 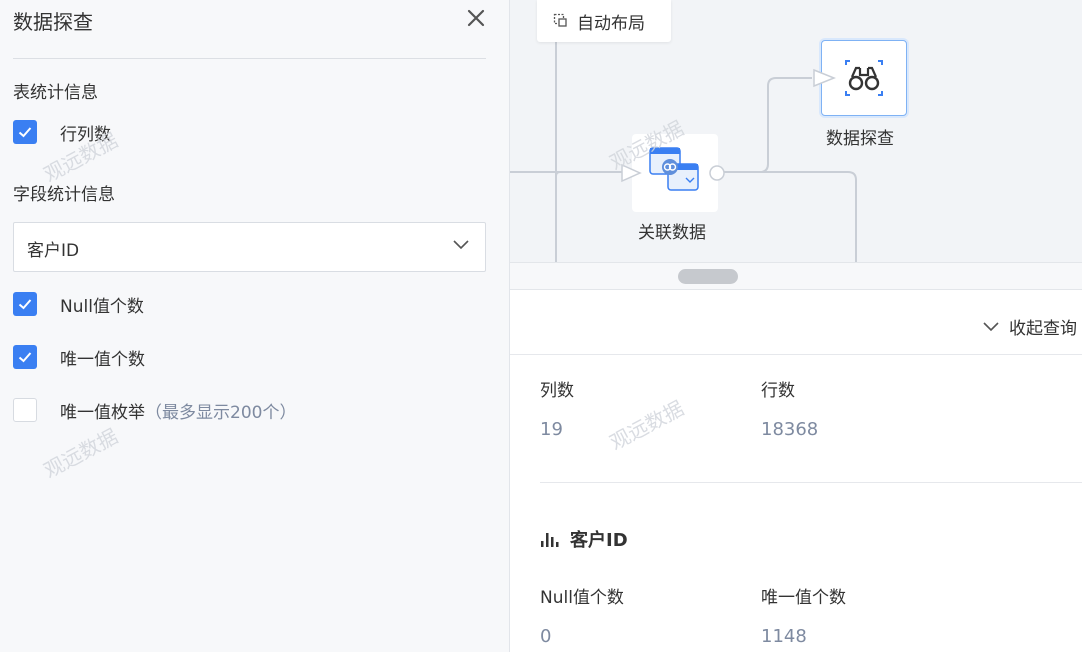 What do you see at coordinates (796, 276) in the screenshot?
I see `panel-splitter` at bounding box center [796, 276].